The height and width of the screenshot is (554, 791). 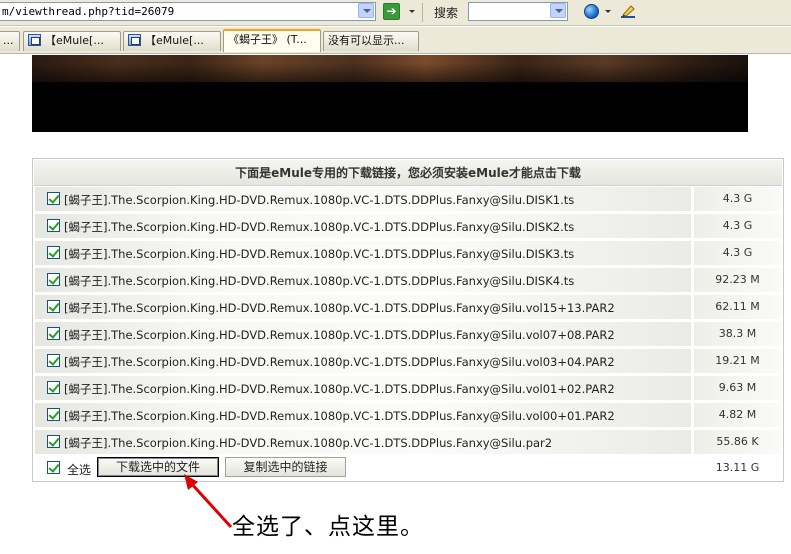 I want to click on go-options-arrow-icon, so click(x=412, y=11).